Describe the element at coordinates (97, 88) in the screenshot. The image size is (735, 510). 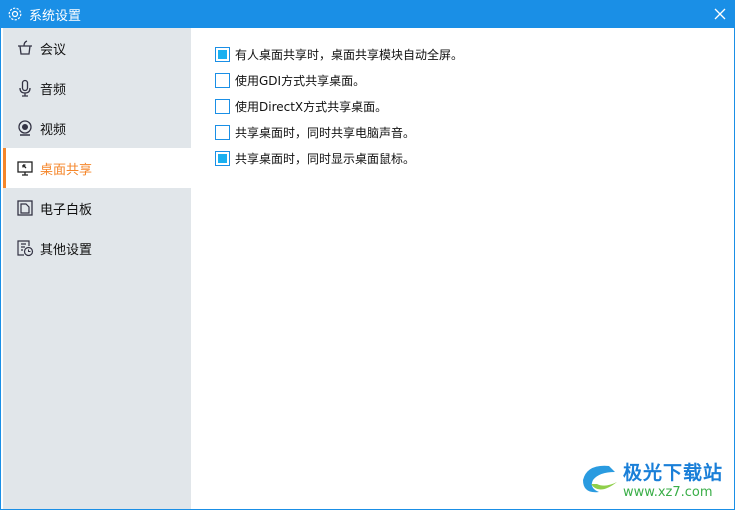
I see `sidebar-item-audio: 音频` at that location.